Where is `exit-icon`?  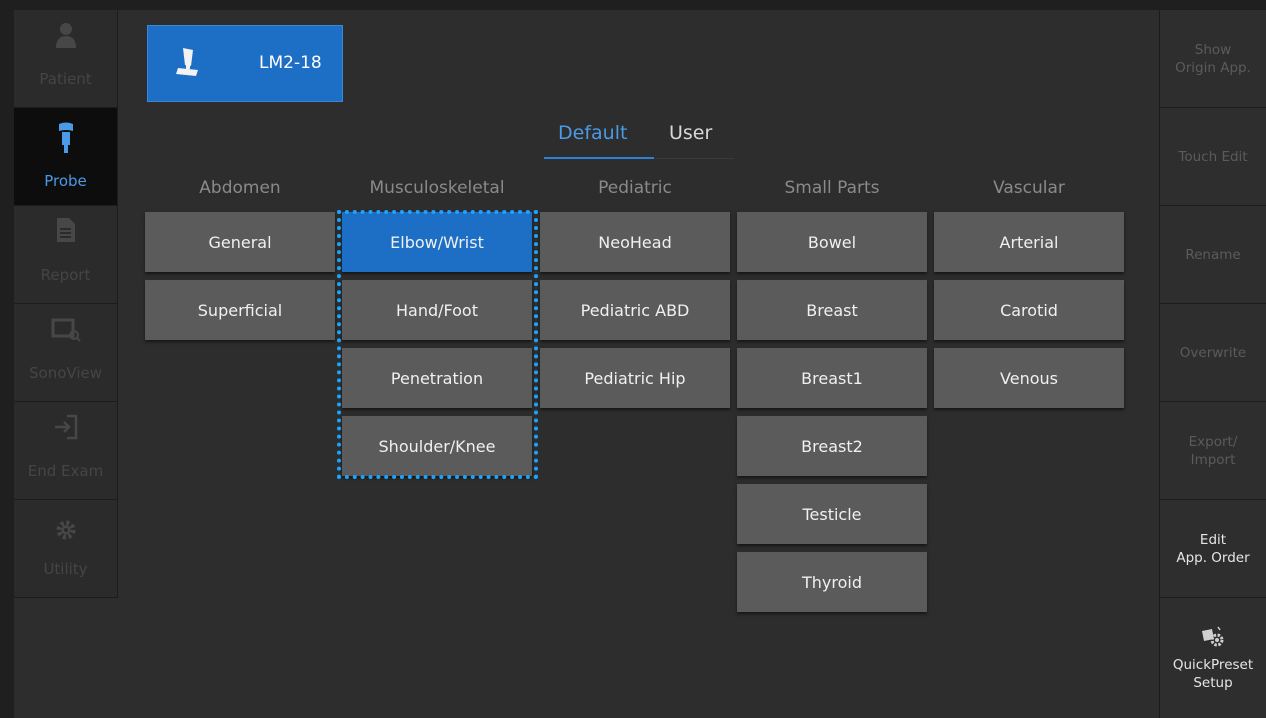 exit-icon is located at coordinates (65, 428).